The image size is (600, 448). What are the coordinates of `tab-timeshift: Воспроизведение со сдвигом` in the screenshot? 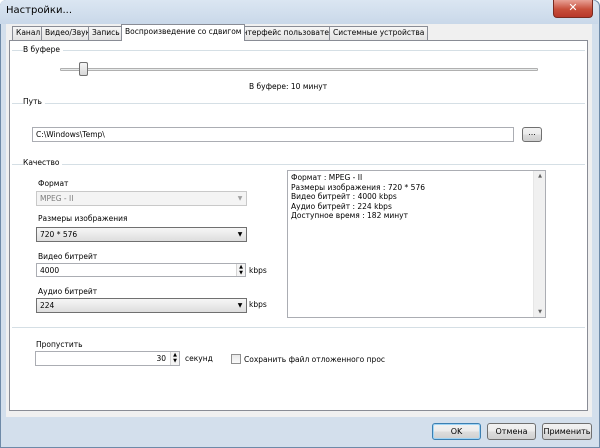 It's located at (183, 32).